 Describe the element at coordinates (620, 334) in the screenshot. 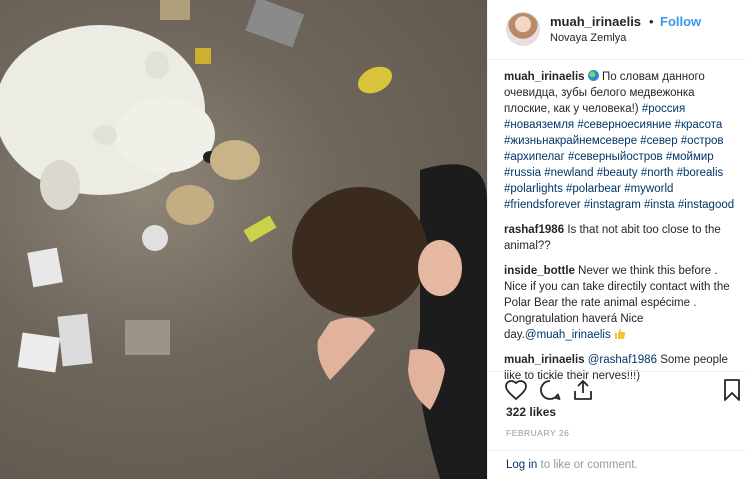

I see `thumbs-up-emoji-icon` at that location.